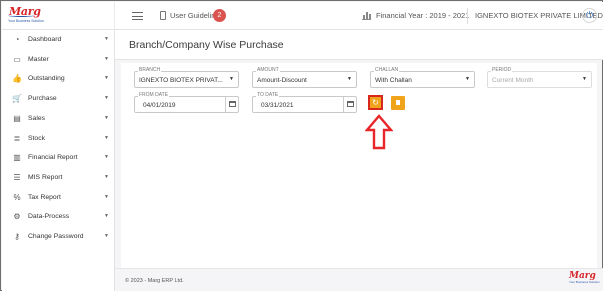 The height and width of the screenshot is (293, 603). What do you see at coordinates (206, 45) in the screenshot?
I see `page-title: Branch/Company Wise Purchase` at bounding box center [206, 45].